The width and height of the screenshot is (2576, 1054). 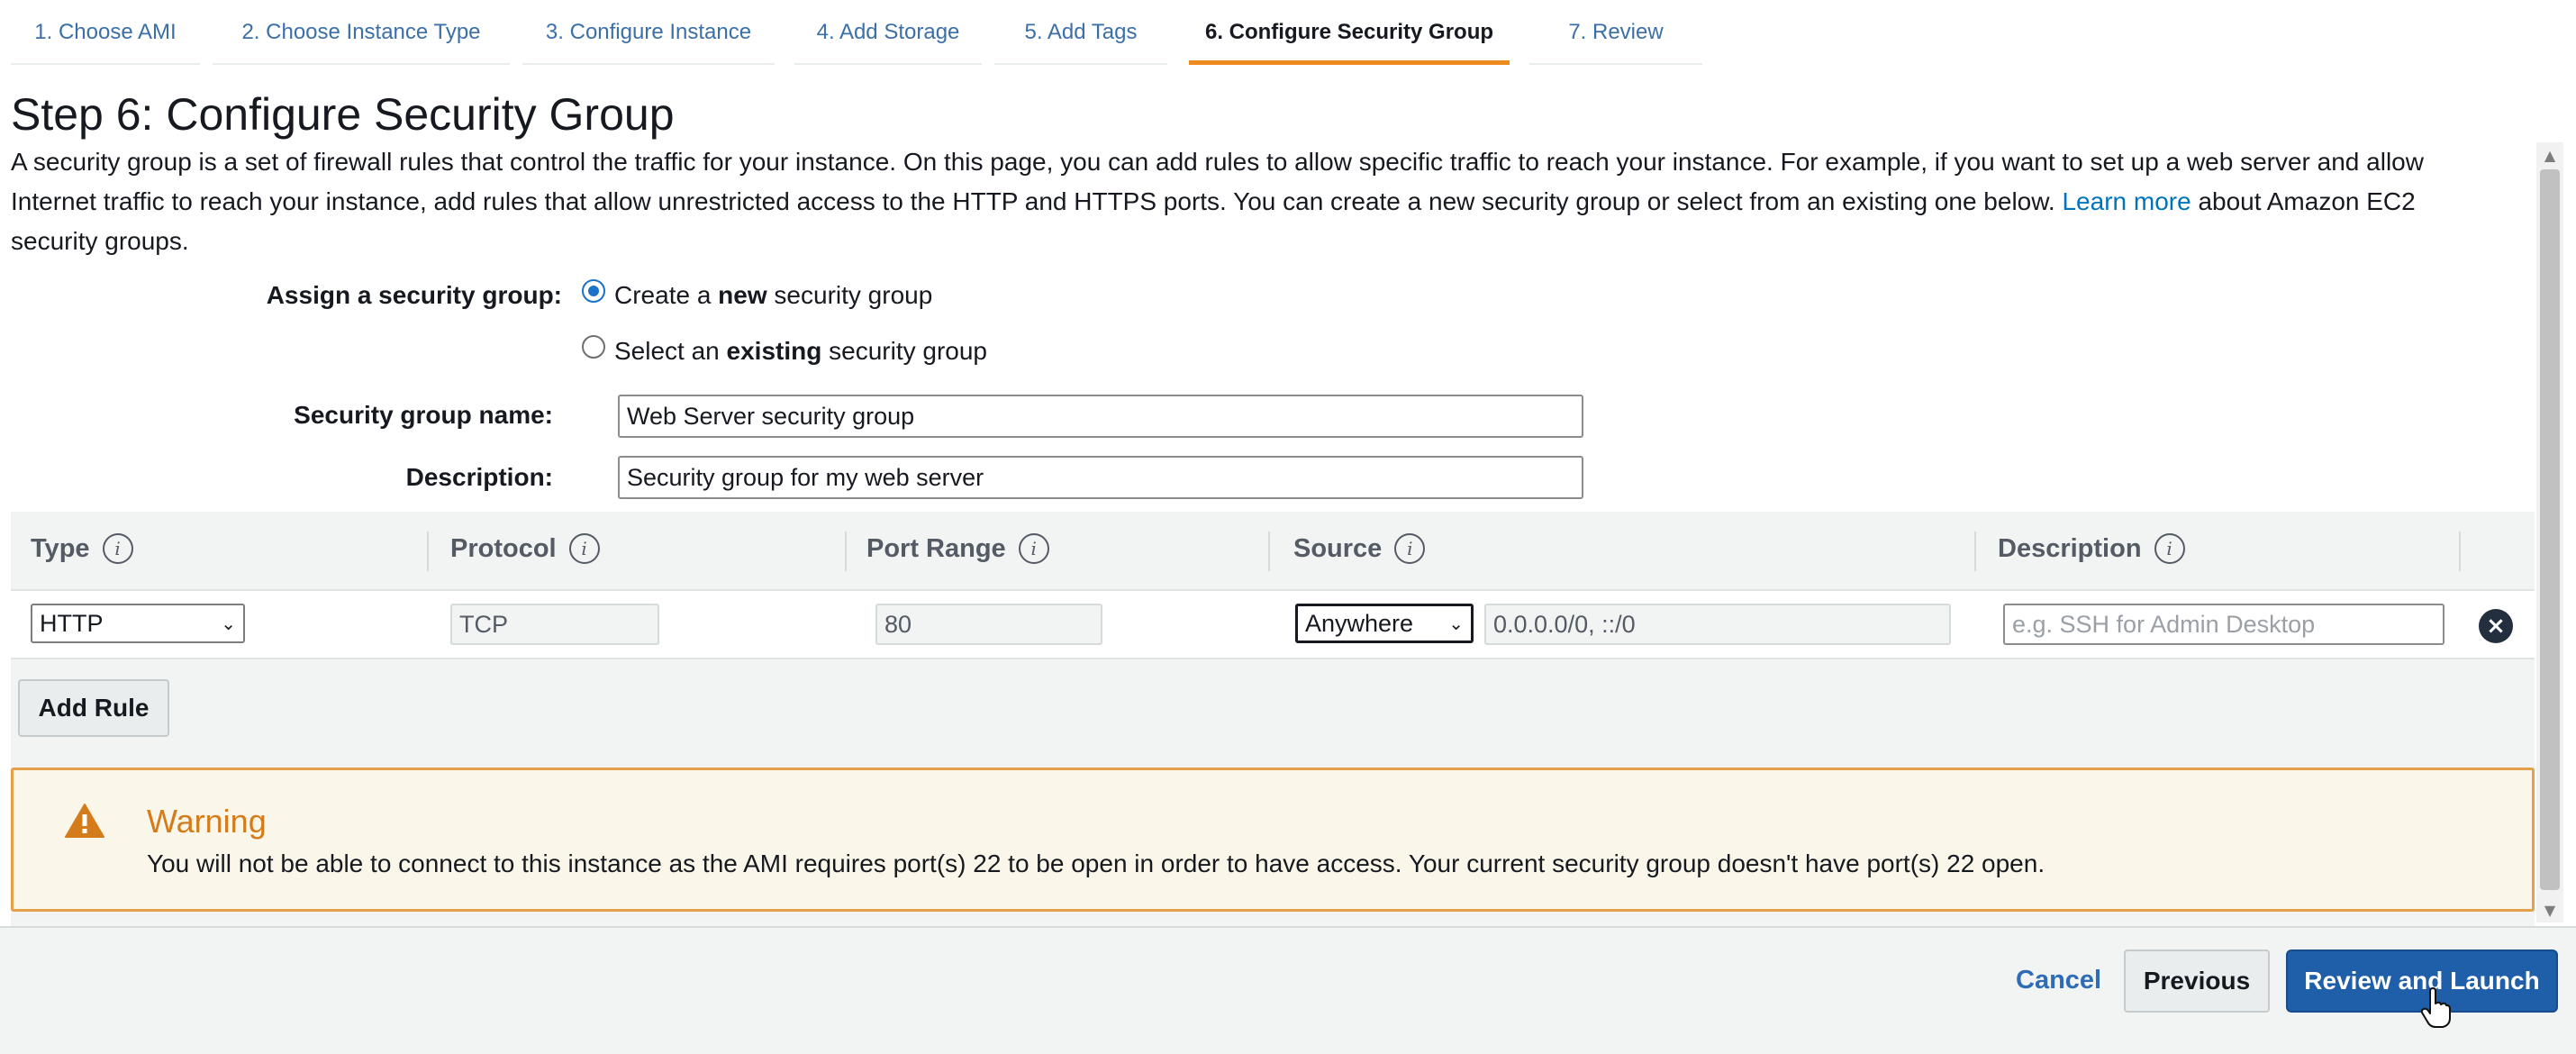 I want to click on previous-button: Previous, so click(x=2197, y=981).